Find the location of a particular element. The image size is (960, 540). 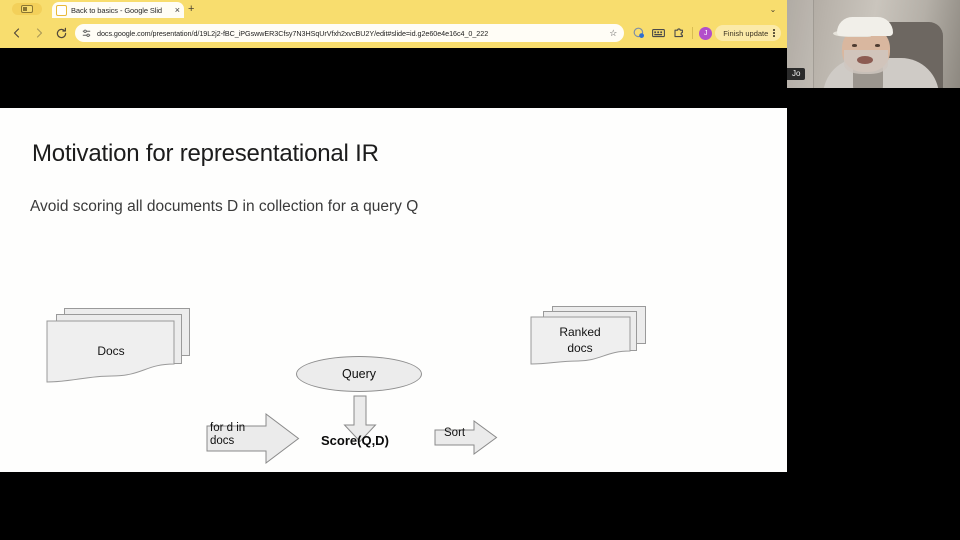

extensions-glyph is located at coordinates (678, 33).